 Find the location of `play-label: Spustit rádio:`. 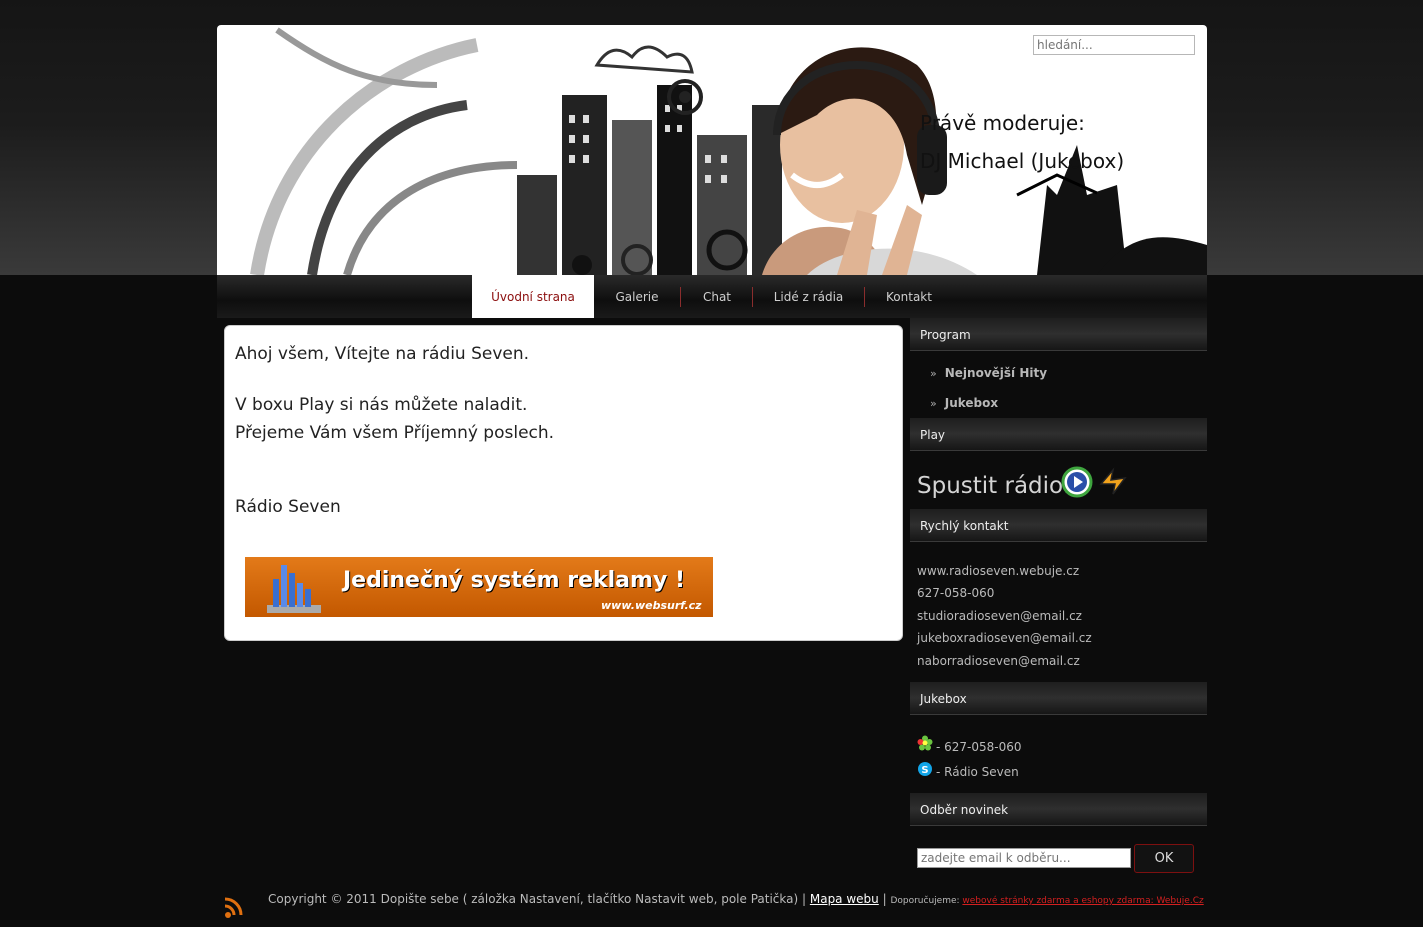

play-label: Spustit rádio: is located at coordinates (994, 486).